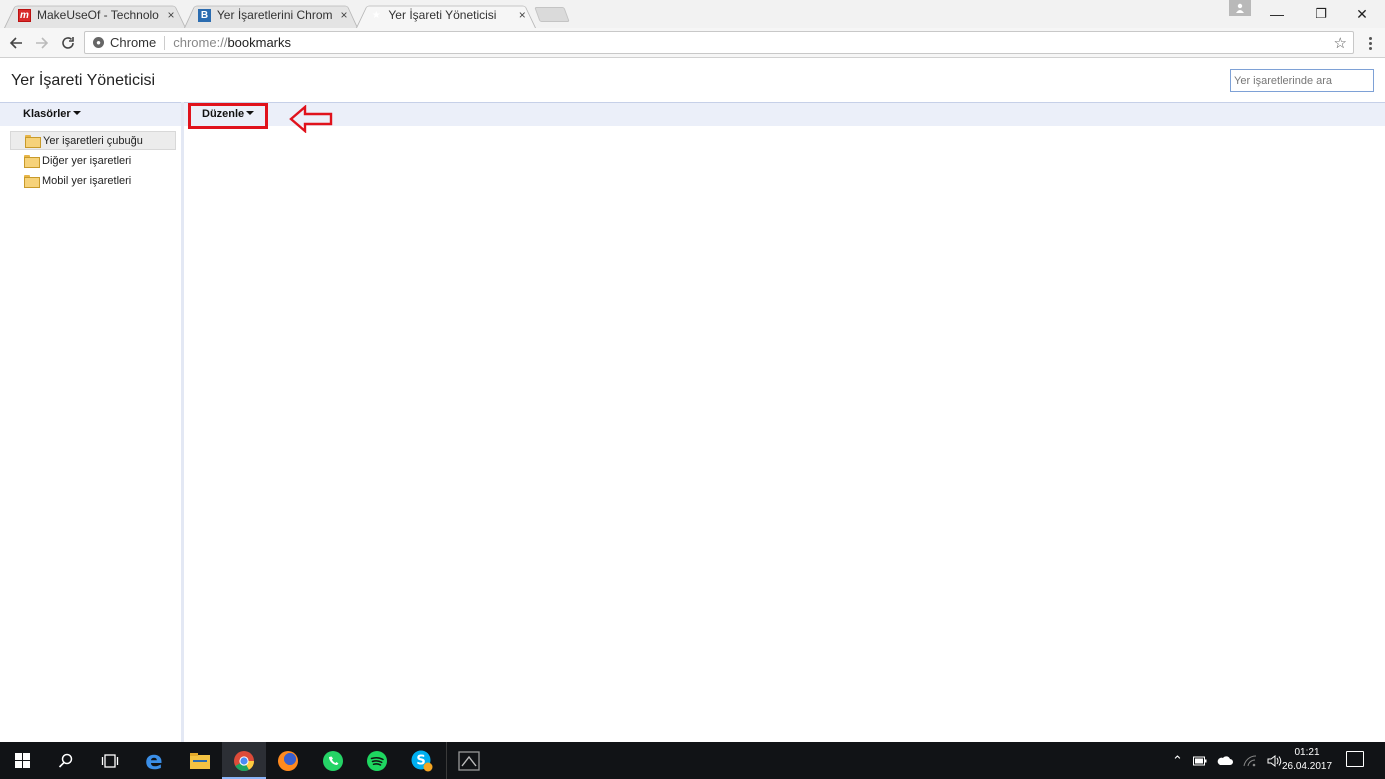 This screenshot has width=1385, height=779. I want to click on system-tray: ⌃, so click(1227, 760).